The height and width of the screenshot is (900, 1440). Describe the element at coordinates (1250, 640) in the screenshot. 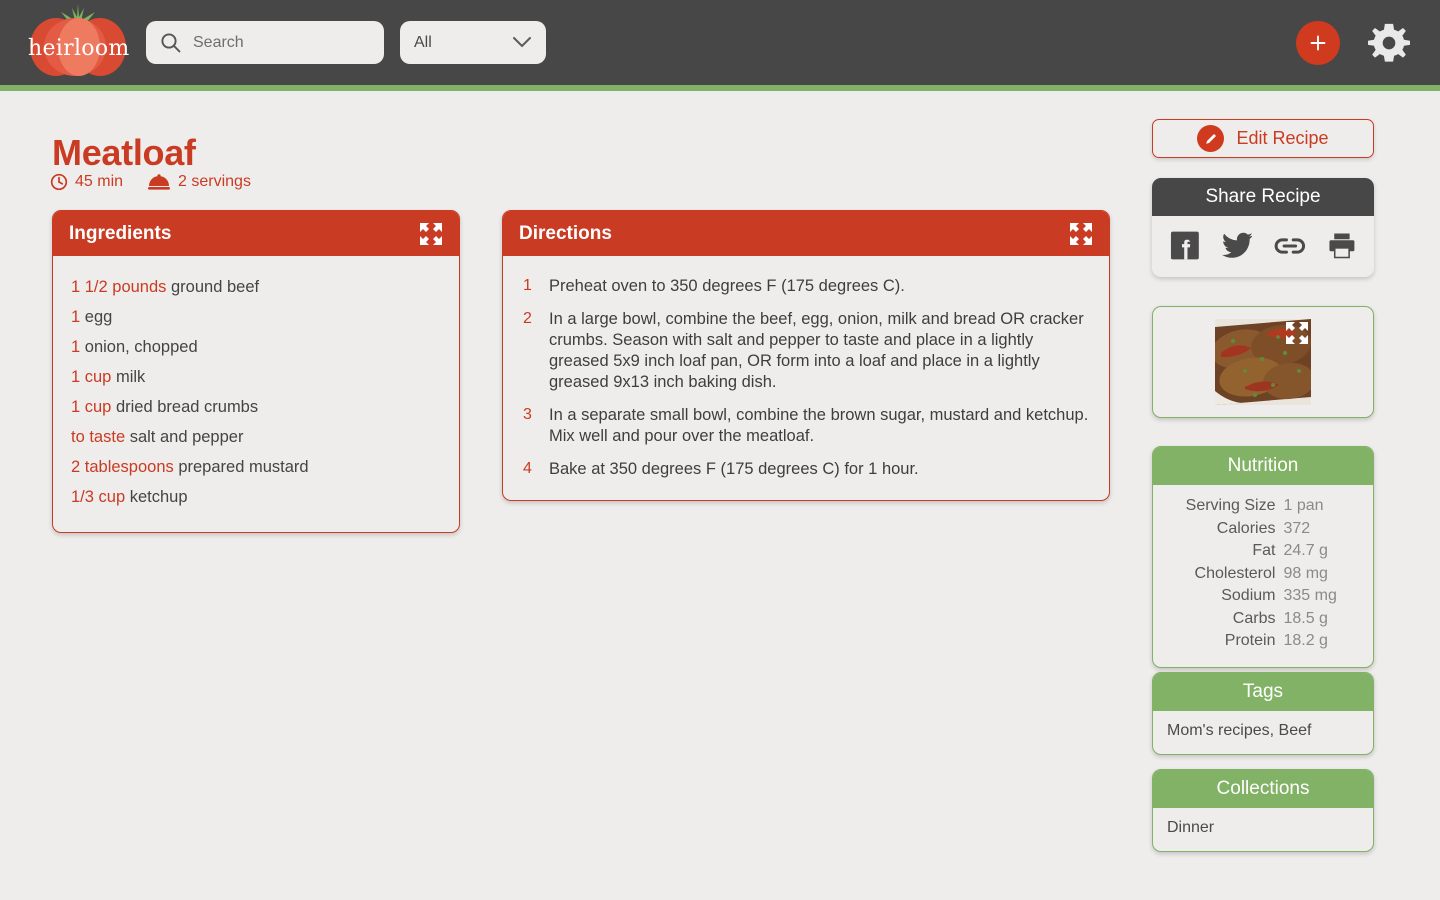

I see `nutrition-label: Protein` at that location.